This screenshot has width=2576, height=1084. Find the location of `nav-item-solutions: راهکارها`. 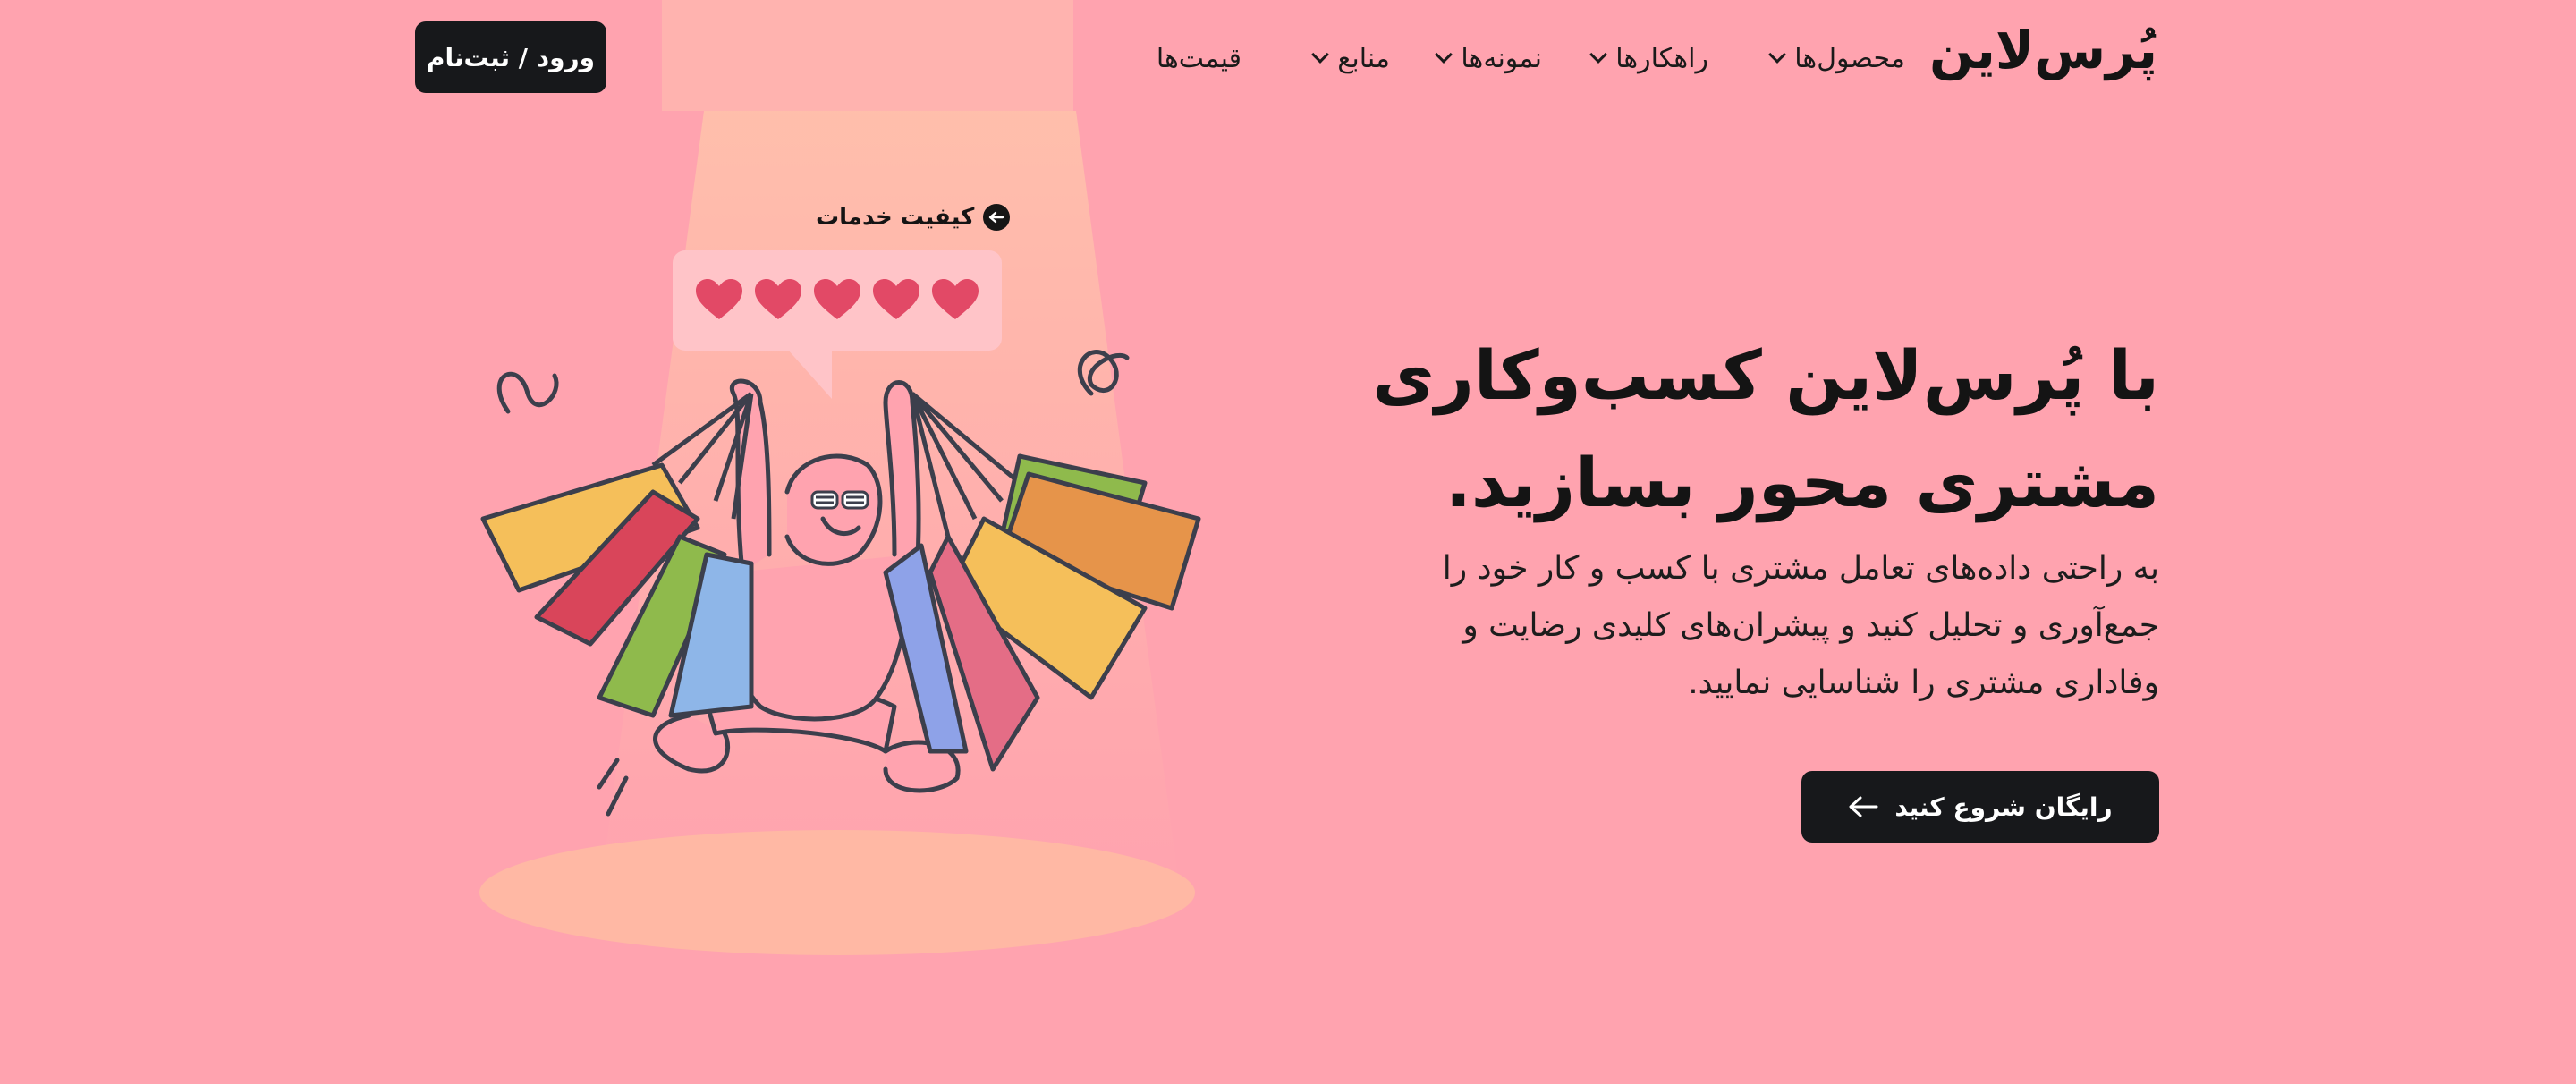

nav-item-solutions: راهکارها is located at coordinates (1648, 58).